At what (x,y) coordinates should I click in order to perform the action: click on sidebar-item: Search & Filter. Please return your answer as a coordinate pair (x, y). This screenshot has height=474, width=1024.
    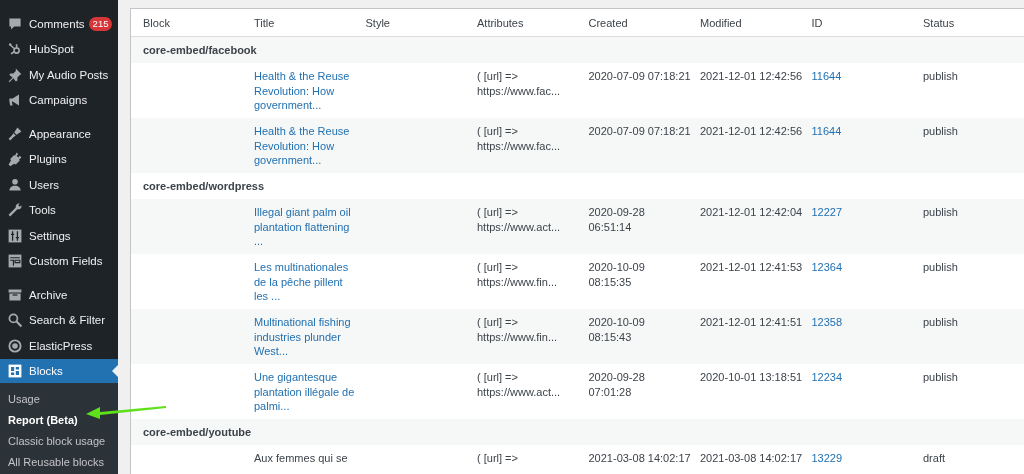
    Looking at the image, I should click on (59, 320).